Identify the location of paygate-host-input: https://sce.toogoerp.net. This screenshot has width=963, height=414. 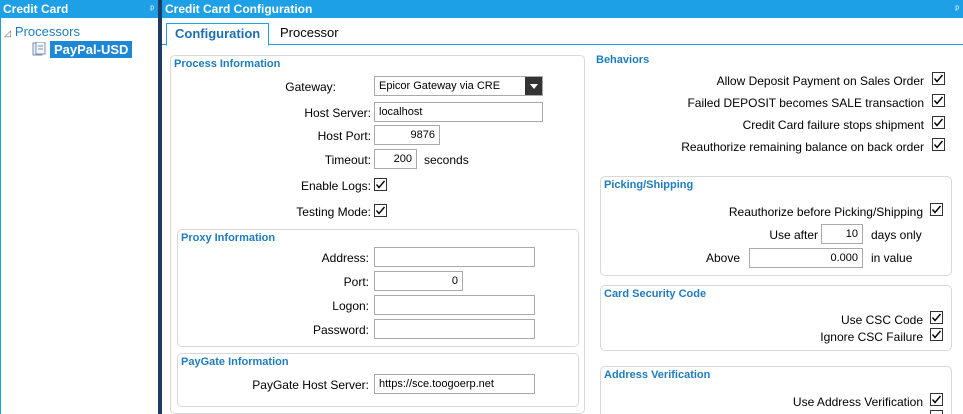
(454, 384).